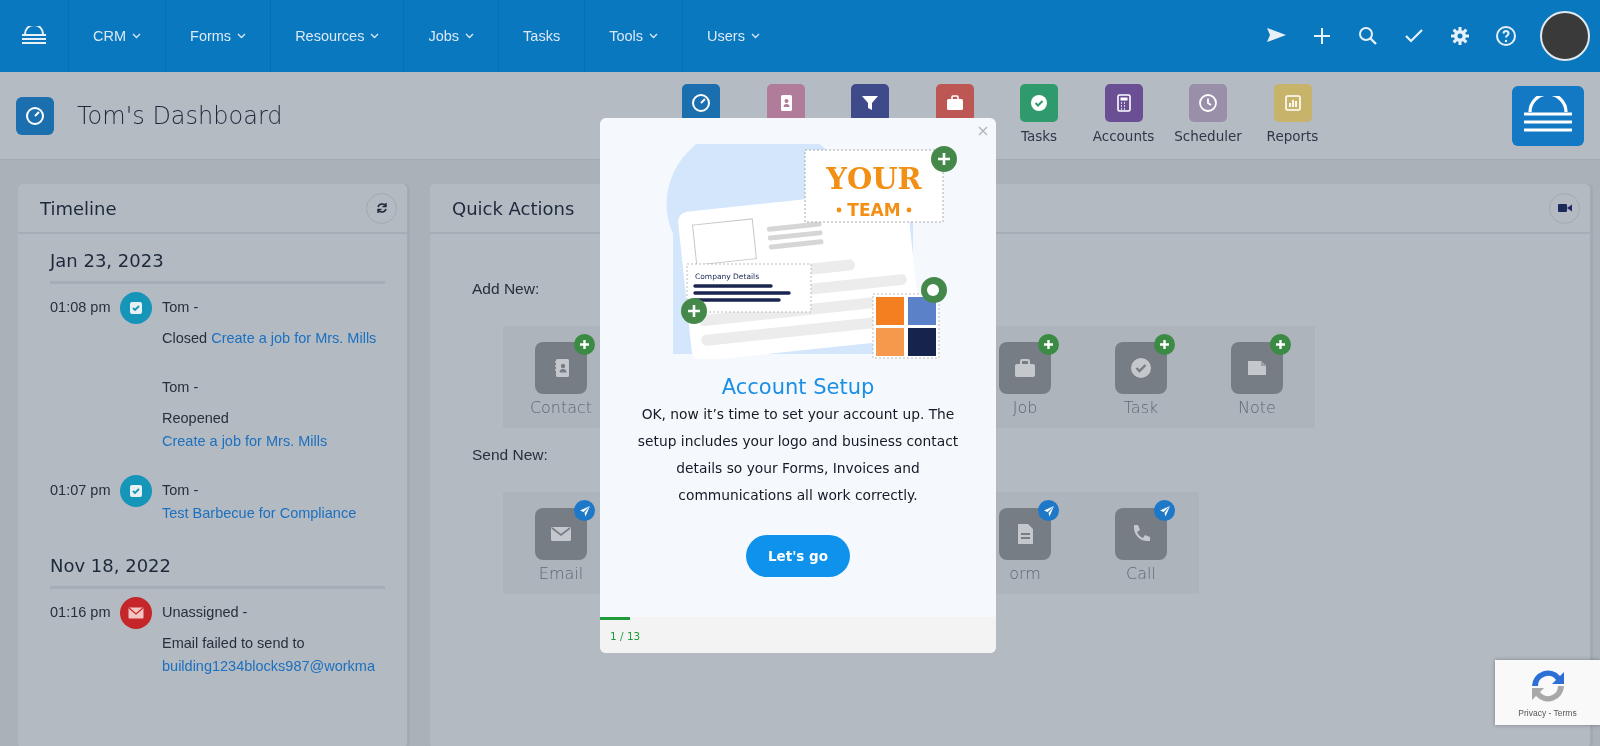 The width and height of the screenshot is (1600, 746). What do you see at coordinates (798, 556) in the screenshot?
I see `lets-go-button: Let's go` at bounding box center [798, 556].